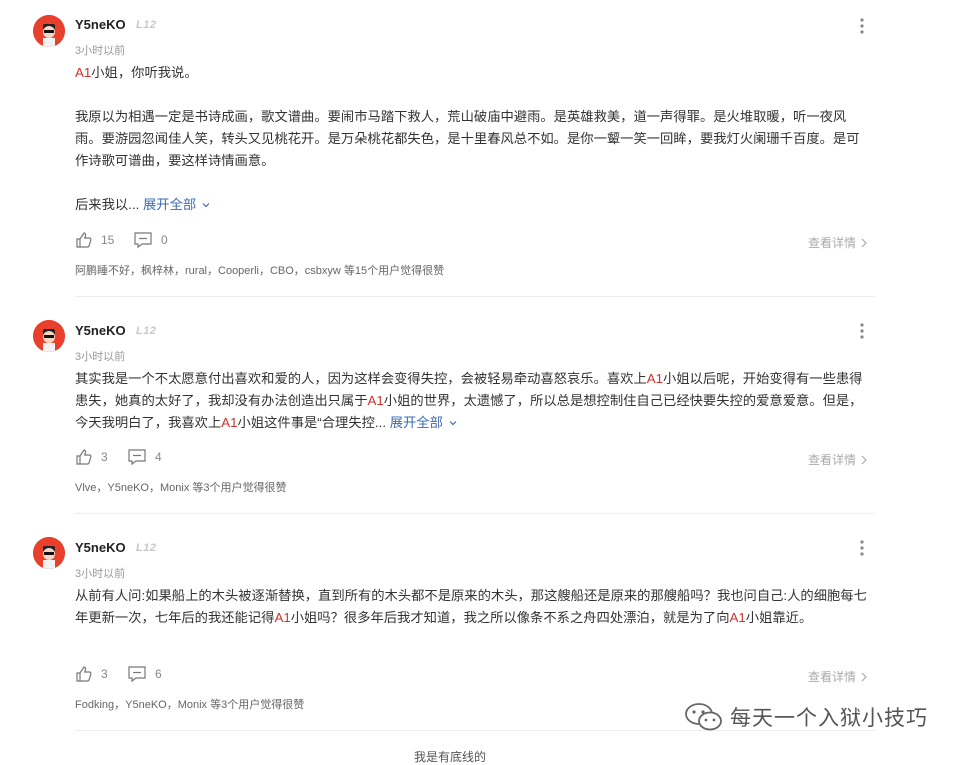  What do you see at coordinates (144, 72) in the screenshot?
I see `comment-text: 小姐，你听我说。` at bounding box center [144, 72].